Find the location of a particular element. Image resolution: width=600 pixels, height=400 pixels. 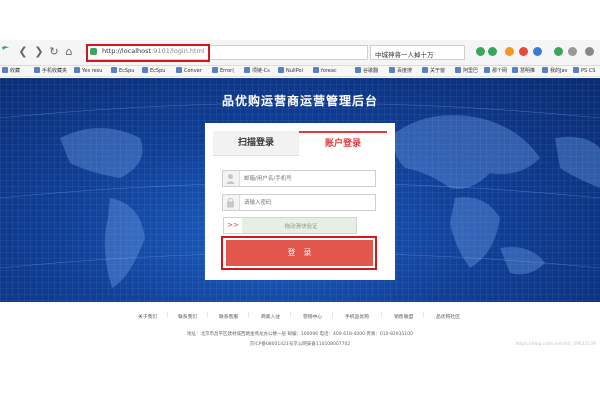

menu-icon is located at coordinates (589, 51).